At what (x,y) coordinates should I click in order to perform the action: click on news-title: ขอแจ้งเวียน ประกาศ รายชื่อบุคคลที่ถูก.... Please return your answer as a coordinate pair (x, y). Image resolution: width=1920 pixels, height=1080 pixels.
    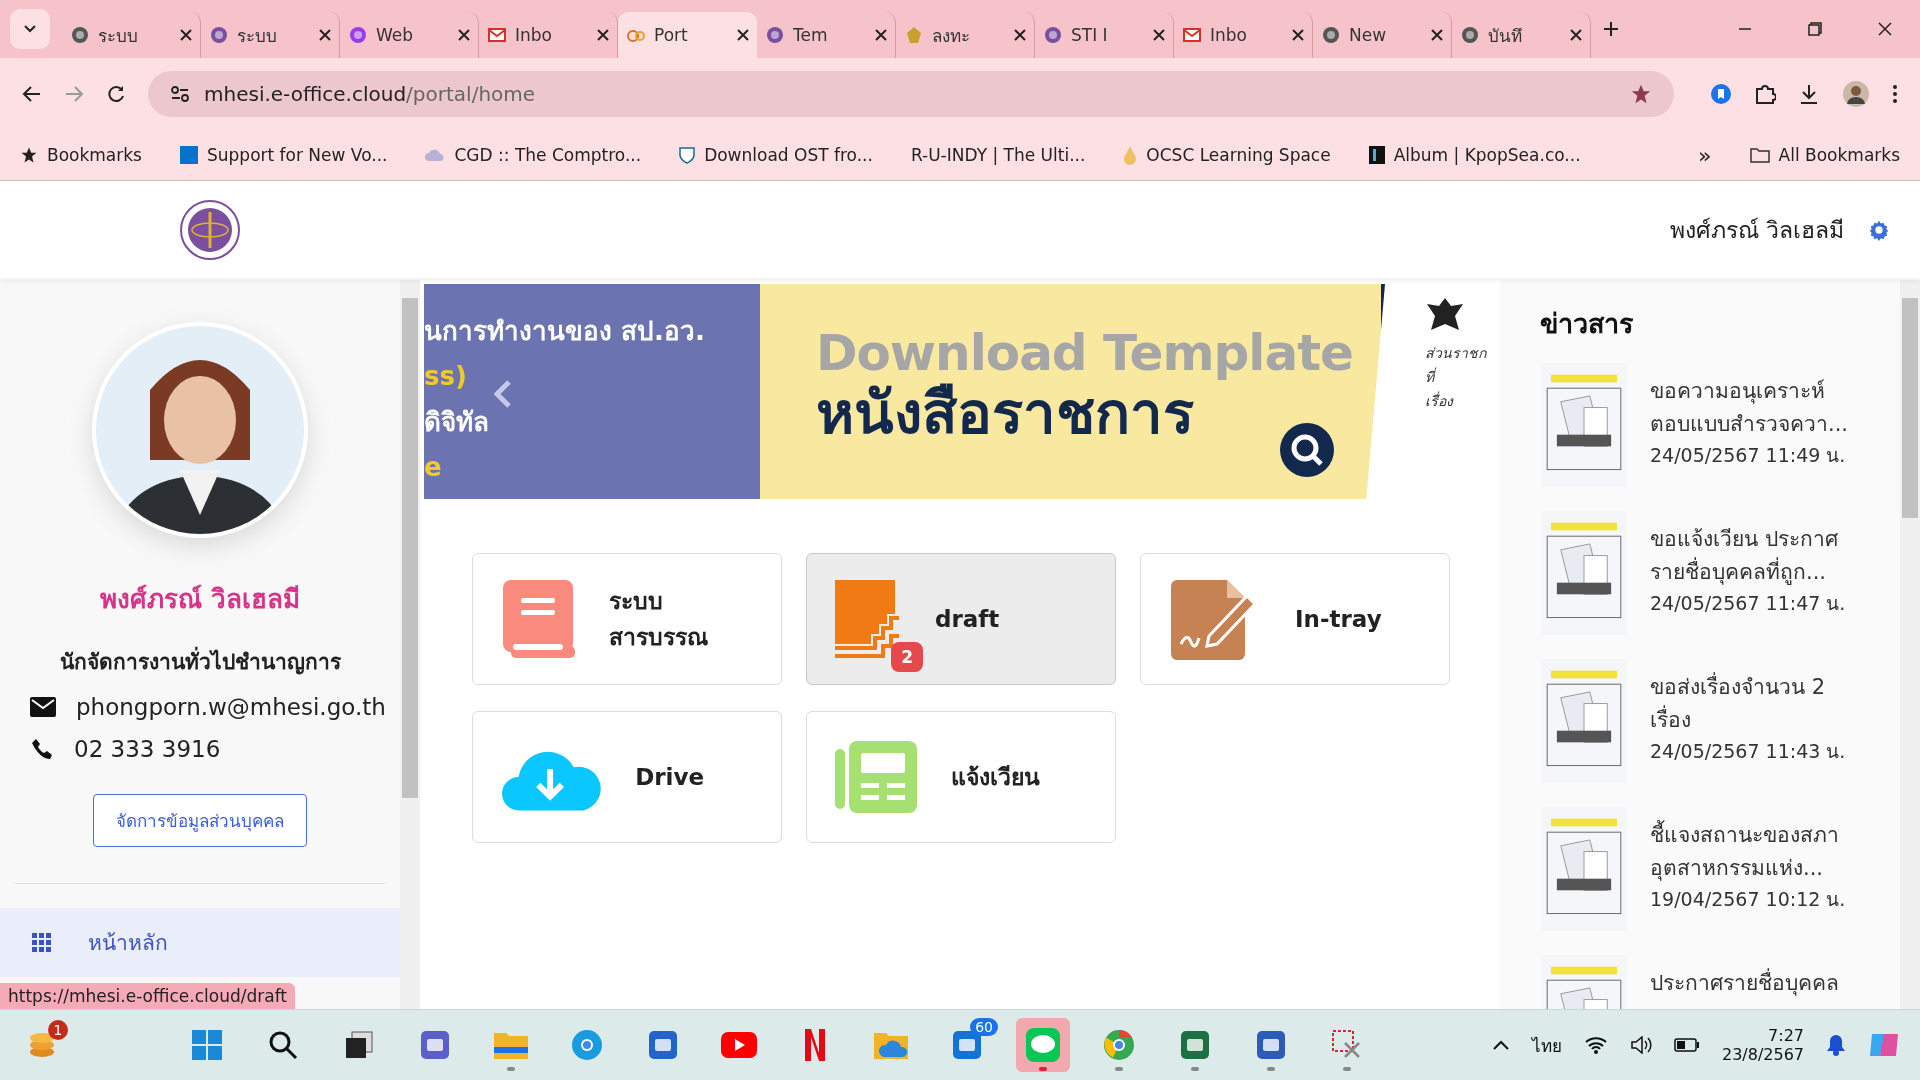
    Looking at the image, I should click on (1760, 556).